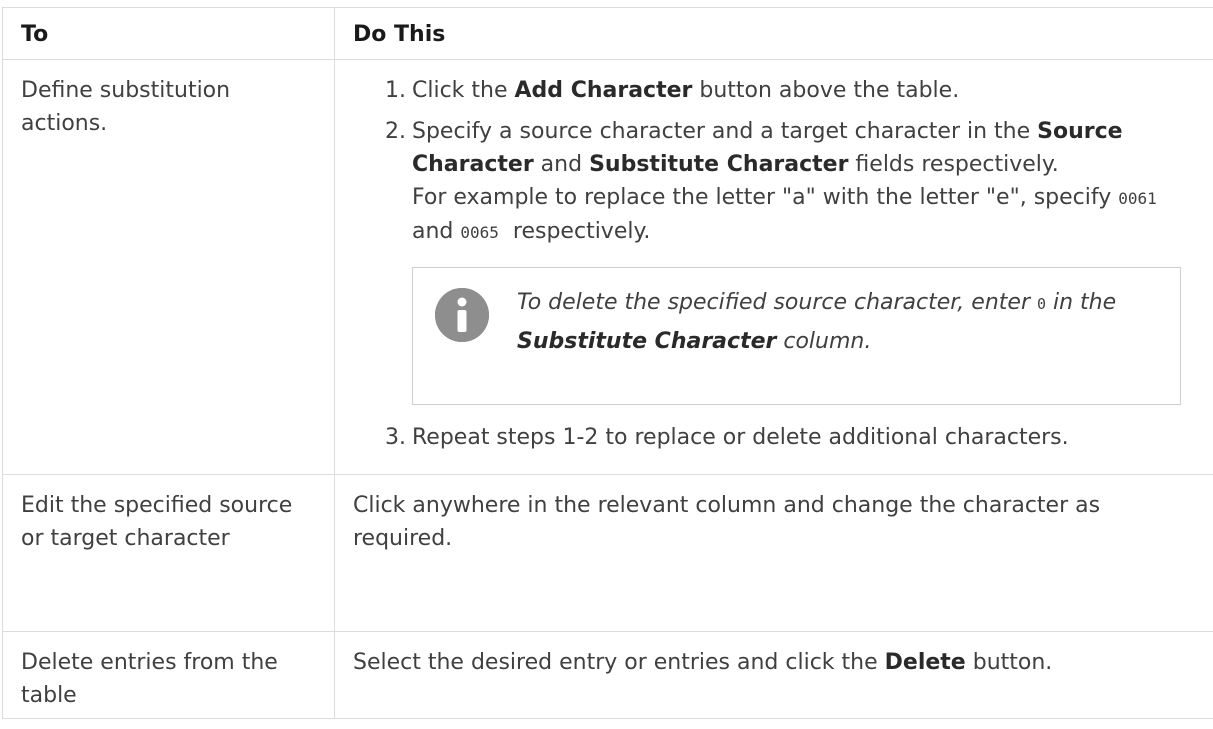 Image resolution: width=1213 pixels, height=729 pixels. What do you see at coordinates (603, 90) in the screenshot?
I see `ui-term: Add Character` at bounding box center [603, 90].